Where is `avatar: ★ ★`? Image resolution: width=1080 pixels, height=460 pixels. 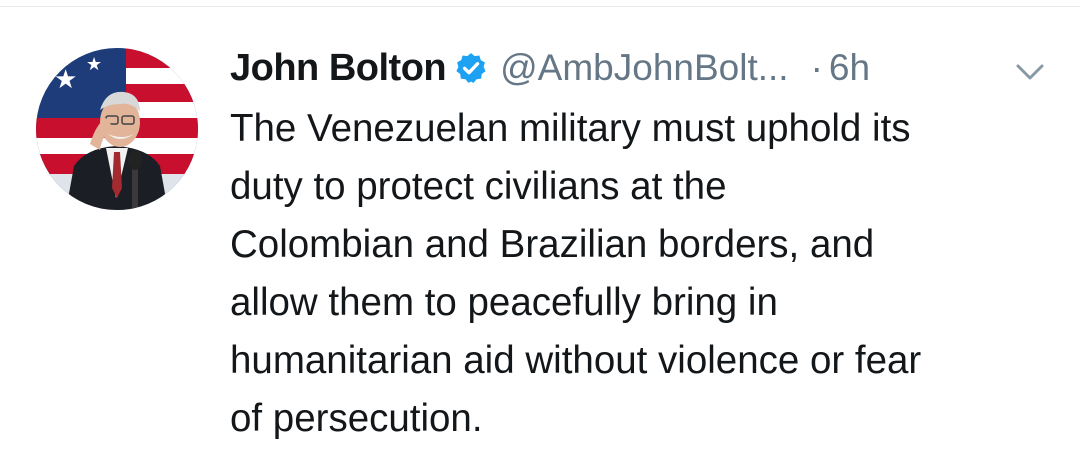 avatar: ★ ★ is located at coordinates (117, 129).